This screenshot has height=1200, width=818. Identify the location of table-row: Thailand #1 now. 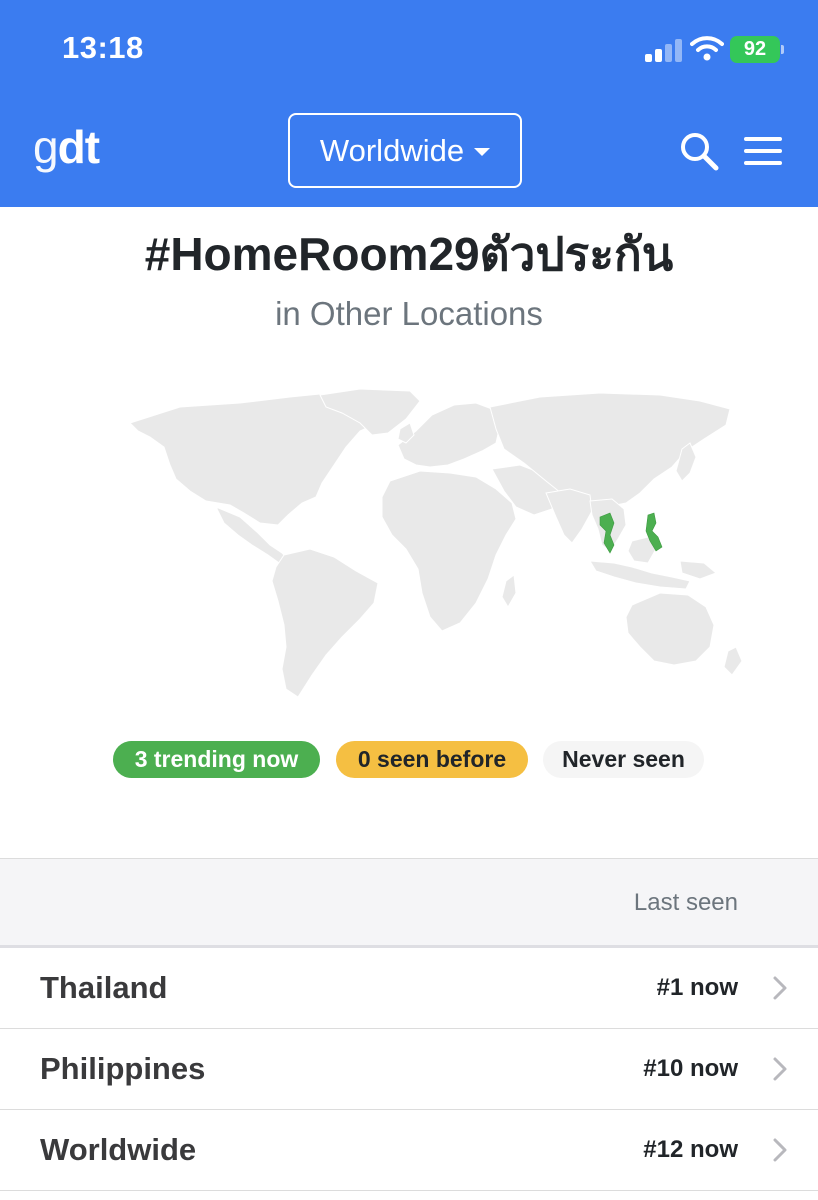
(409, 988).